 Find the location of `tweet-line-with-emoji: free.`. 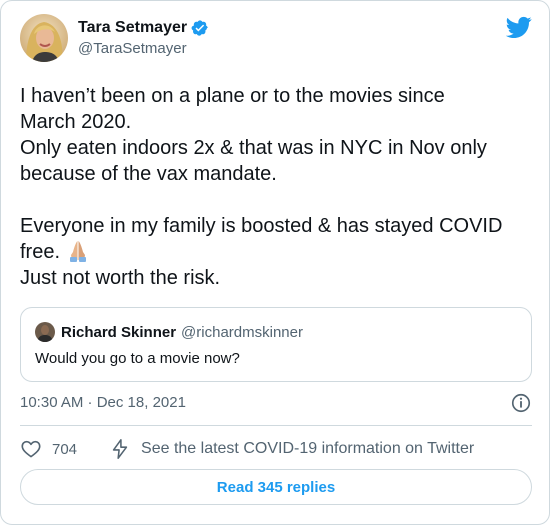

tweet-line-with-emoji: free. is located at coordinates (277, 252).